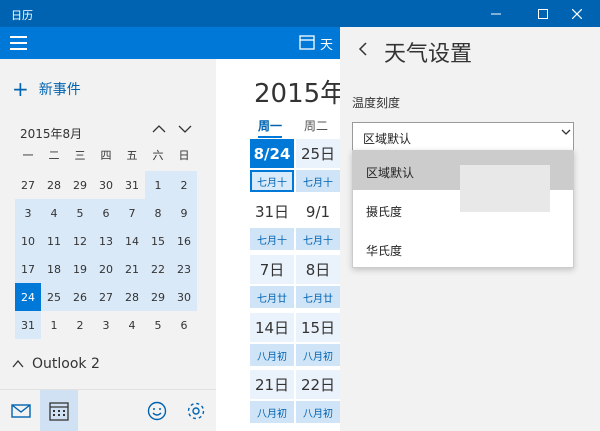 This screenshot has height=431, width=600. What do you see at coordinates (318, 153) in the screenshot?
I see `day-cell-date: 25日` at bounding box center [318, 153].